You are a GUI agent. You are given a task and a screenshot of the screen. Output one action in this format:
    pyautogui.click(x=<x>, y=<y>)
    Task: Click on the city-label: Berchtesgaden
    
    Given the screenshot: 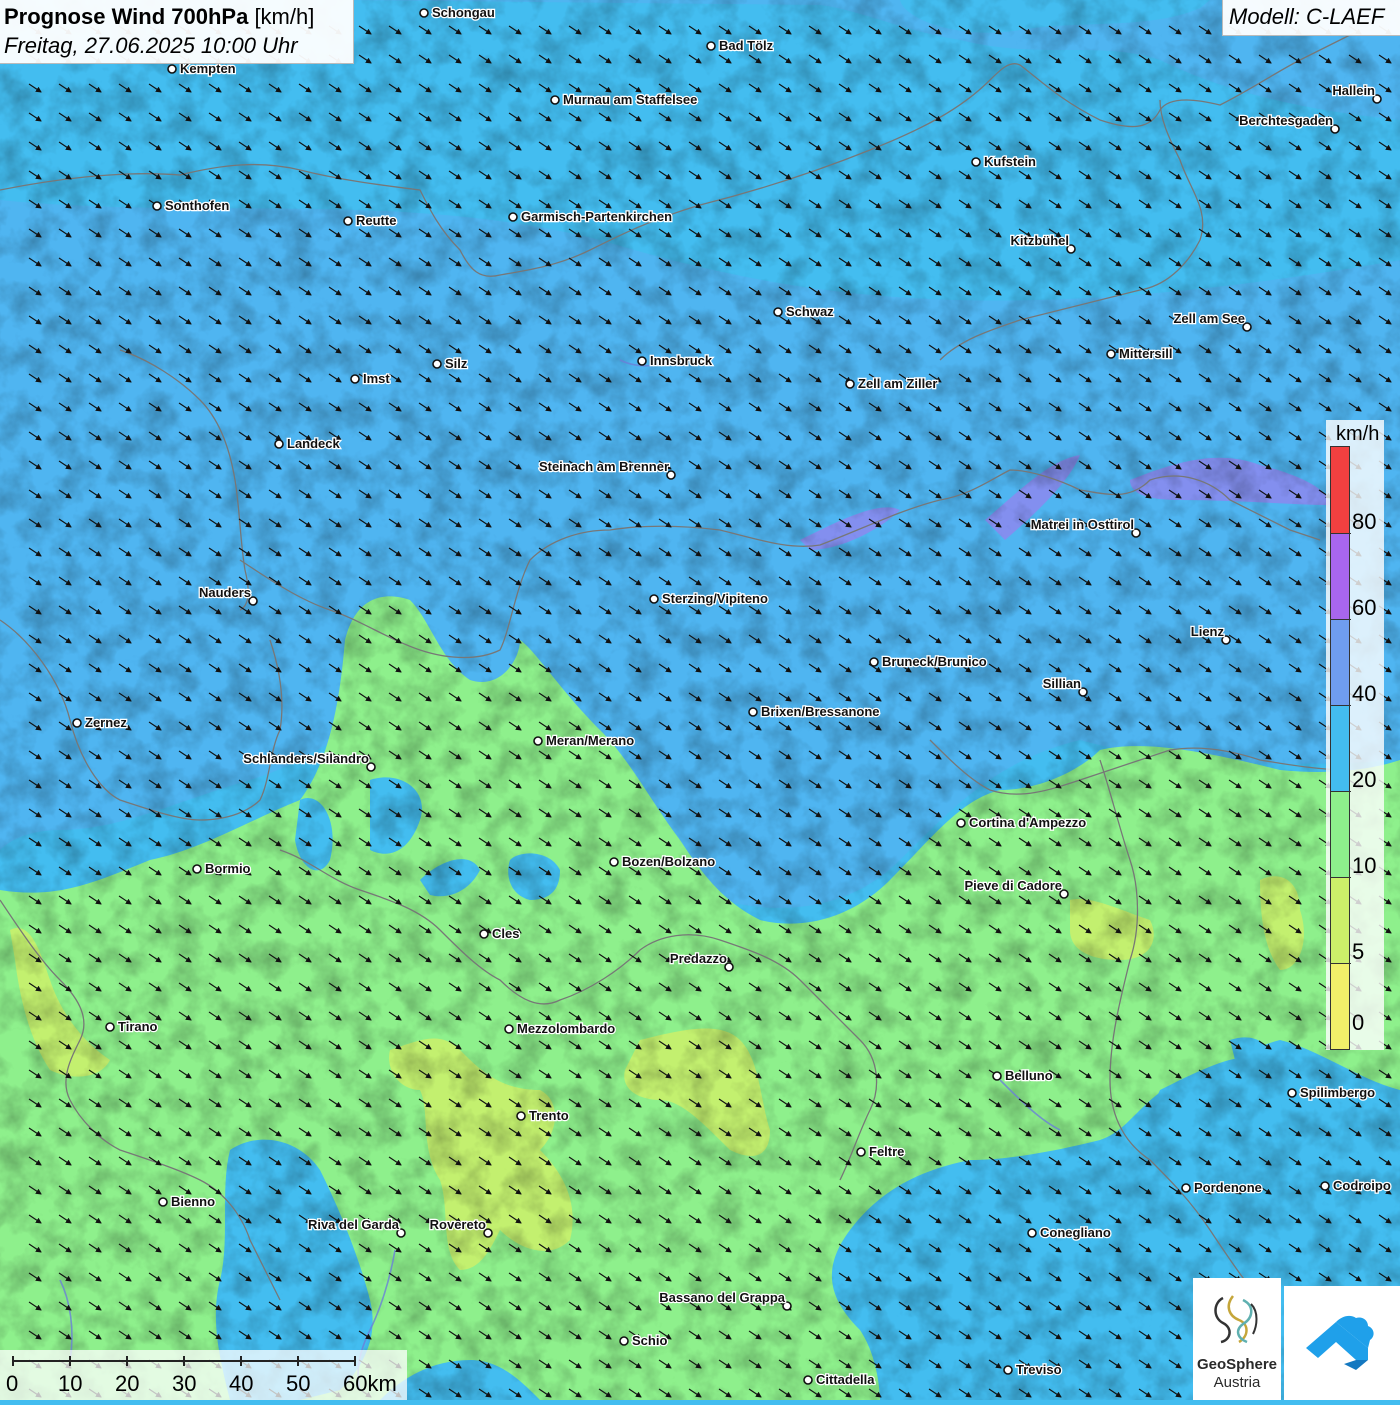 What is the action you would take?
    pyautogui.click(x=1286, y=120)
    